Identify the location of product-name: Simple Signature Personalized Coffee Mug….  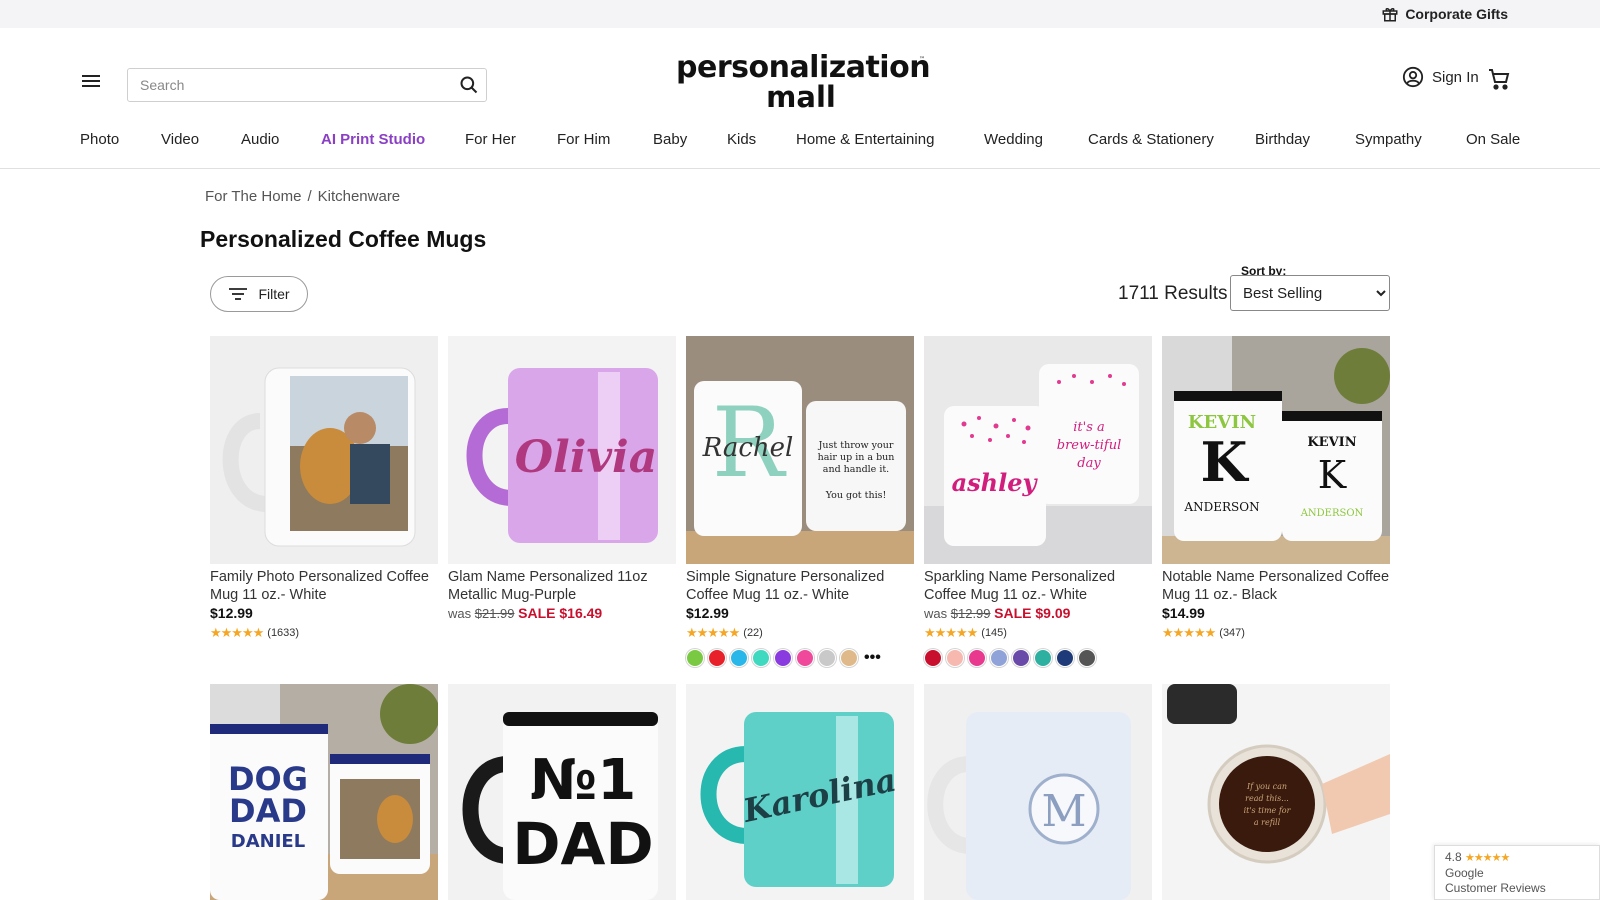
(800, 586).